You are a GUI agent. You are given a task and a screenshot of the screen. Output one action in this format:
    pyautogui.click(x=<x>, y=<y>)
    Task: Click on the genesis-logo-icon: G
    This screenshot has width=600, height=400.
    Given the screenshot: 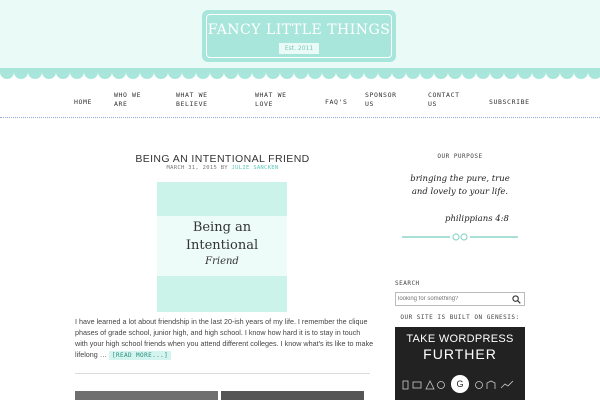 What is the action you would take?
    pyautogui.click(x=460, y=384)
    